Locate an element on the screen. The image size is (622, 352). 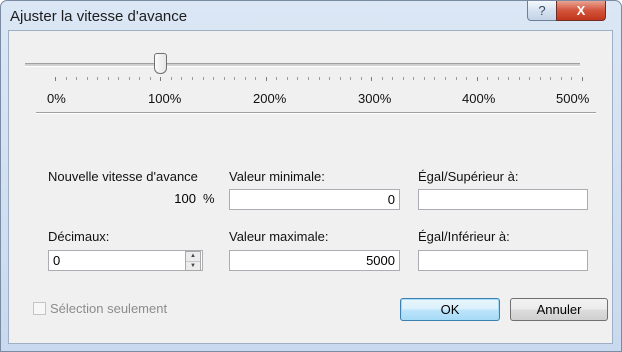
selection-only-checkbox is located at coordinates (39, 308).